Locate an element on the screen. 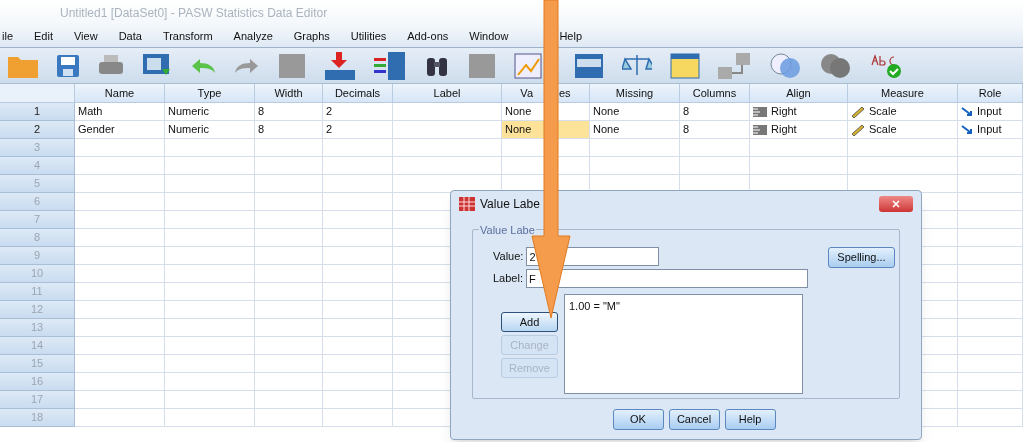 This screenshot has width=1023, height=442. window-title: Untitled1 [DataSet0] - PASW Statistics Data Editor is located at coordinates (194, 13).